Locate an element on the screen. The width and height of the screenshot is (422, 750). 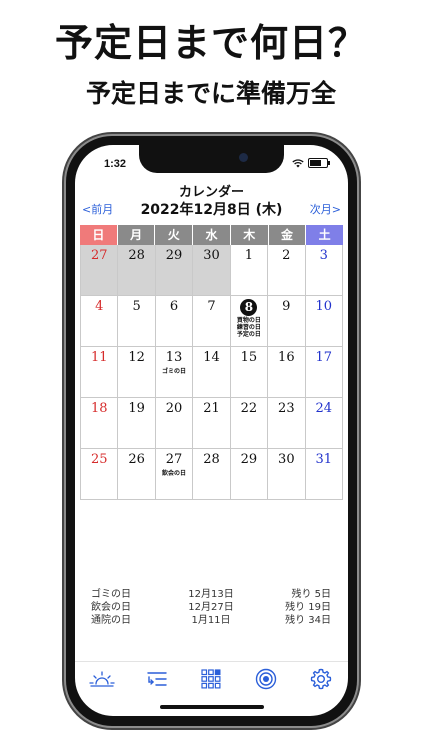
day-number: 2 is located at coordinates (286, 255).